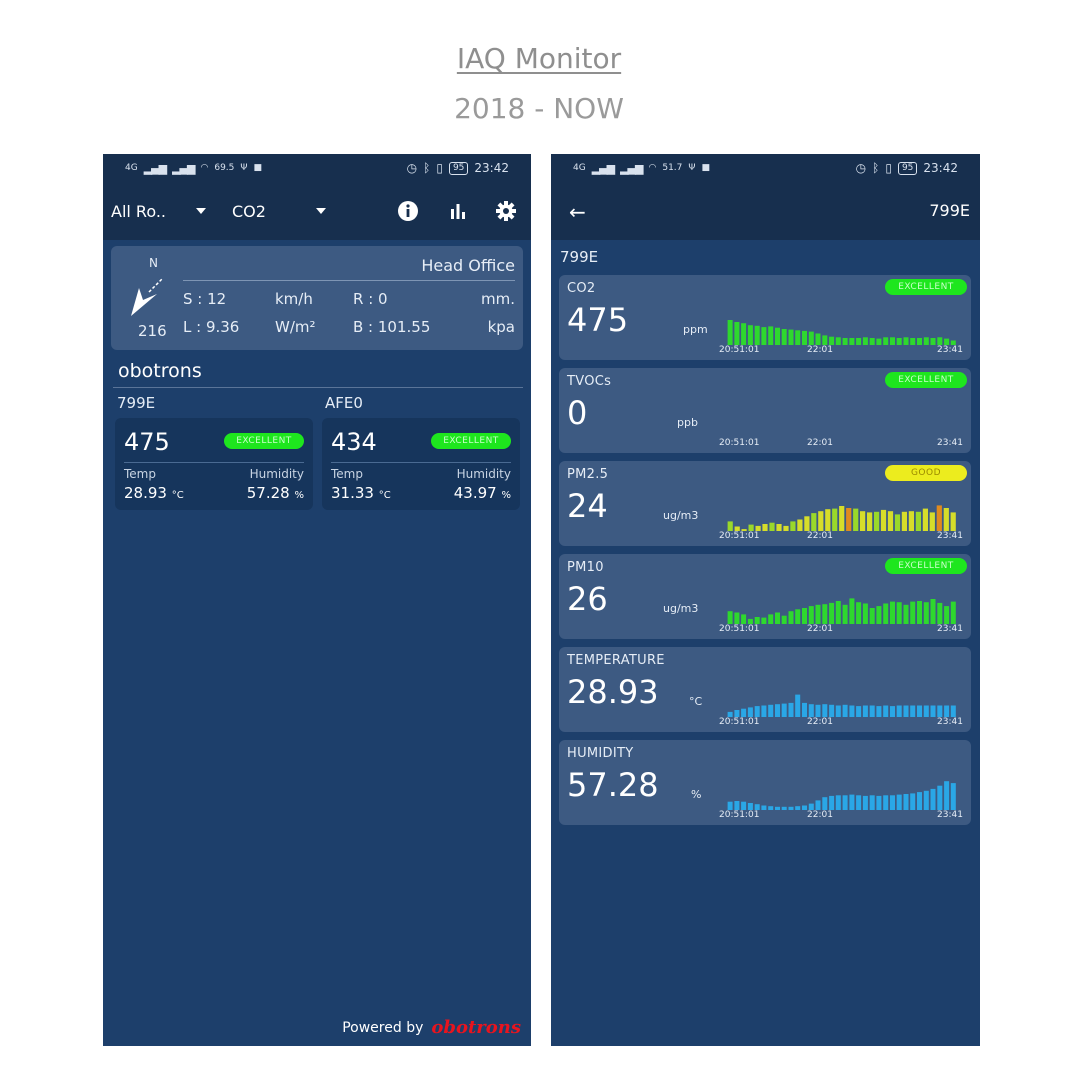 This screenshot has width=1078, height=1078. What do you see at coordinates (600, 753) in the screenshot?
I see `metric-label: HUMIDITY` at bounding box center [600, 753].